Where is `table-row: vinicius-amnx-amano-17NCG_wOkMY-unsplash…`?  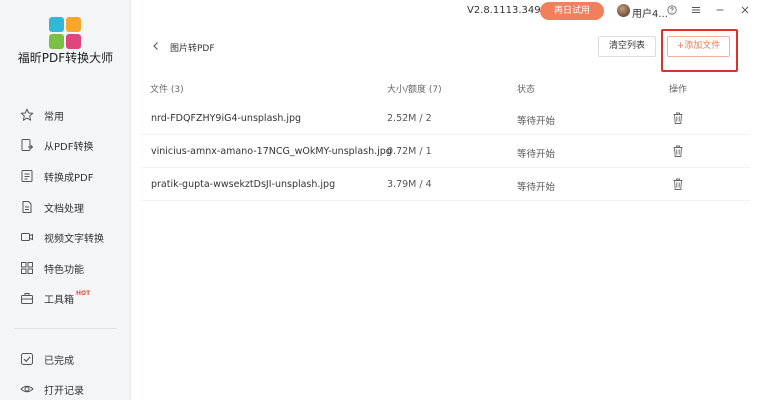
table-row: vinicius-amnx-amano-17NCG_wOkMY-unsplash… is located at coordinates (445, 152).